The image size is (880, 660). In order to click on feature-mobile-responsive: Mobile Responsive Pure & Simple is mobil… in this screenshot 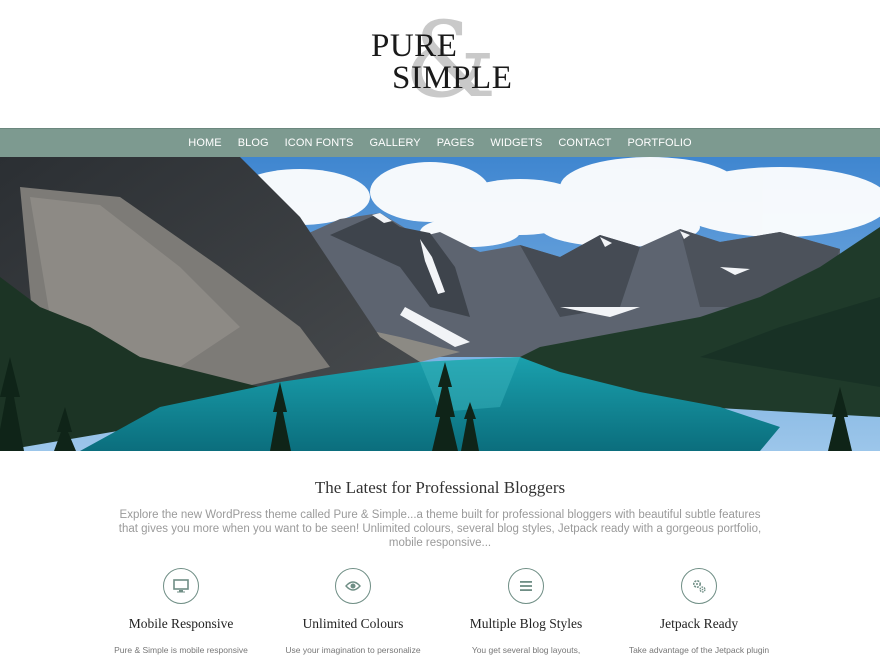, I will do `click(181, 613)`.